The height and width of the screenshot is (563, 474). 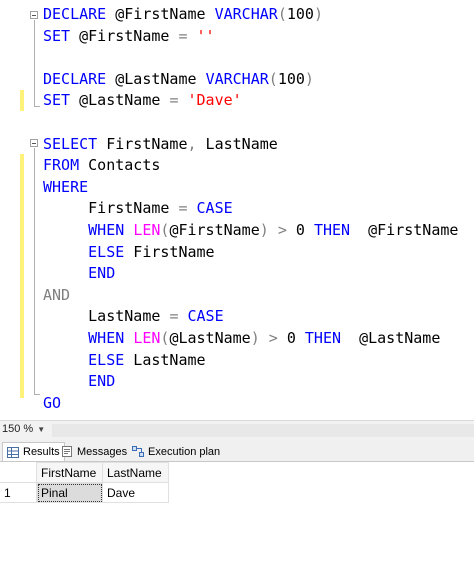 What do you see at coordinates (23, 429) in the screenshot?
I see `zoom-dropdown: 150 % ▼` at bounding box center [23, 429].